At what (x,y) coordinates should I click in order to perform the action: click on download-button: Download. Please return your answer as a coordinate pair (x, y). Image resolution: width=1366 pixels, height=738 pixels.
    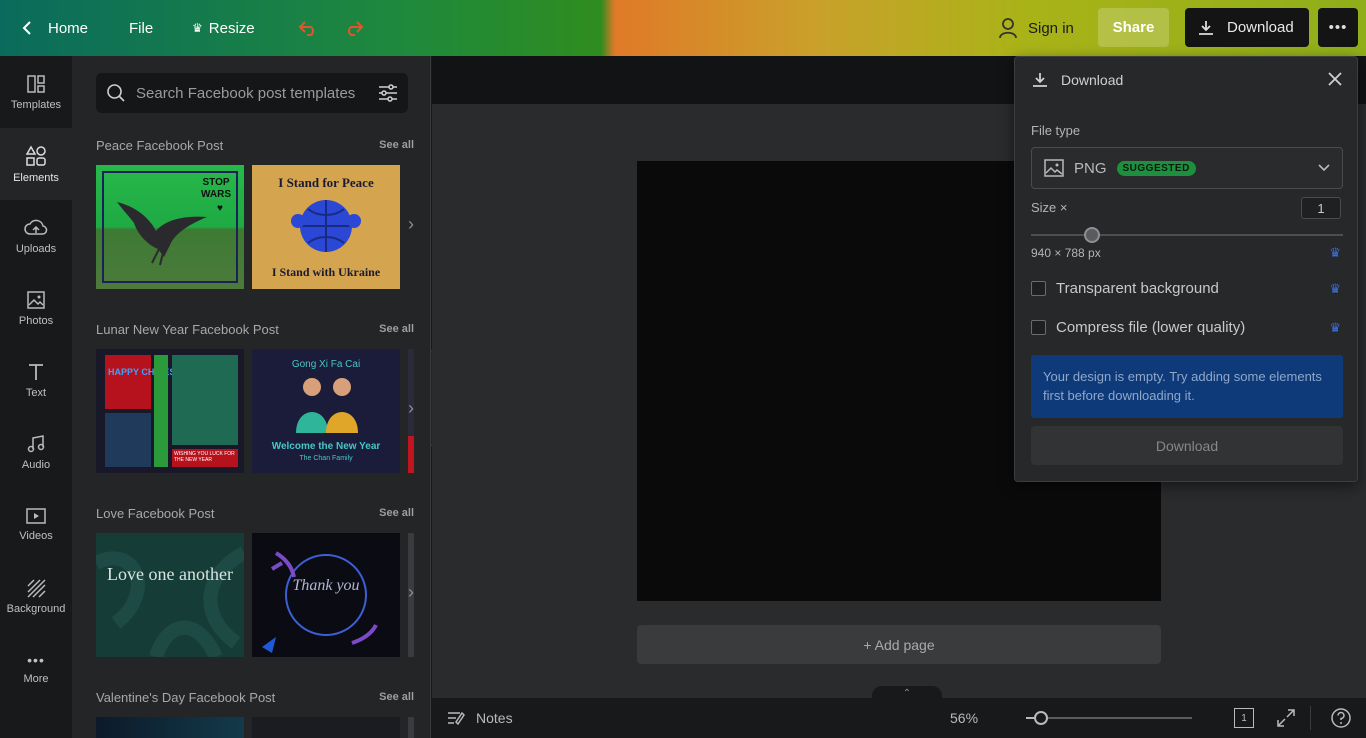
    Looking at the image, I should click on (1247, 27).